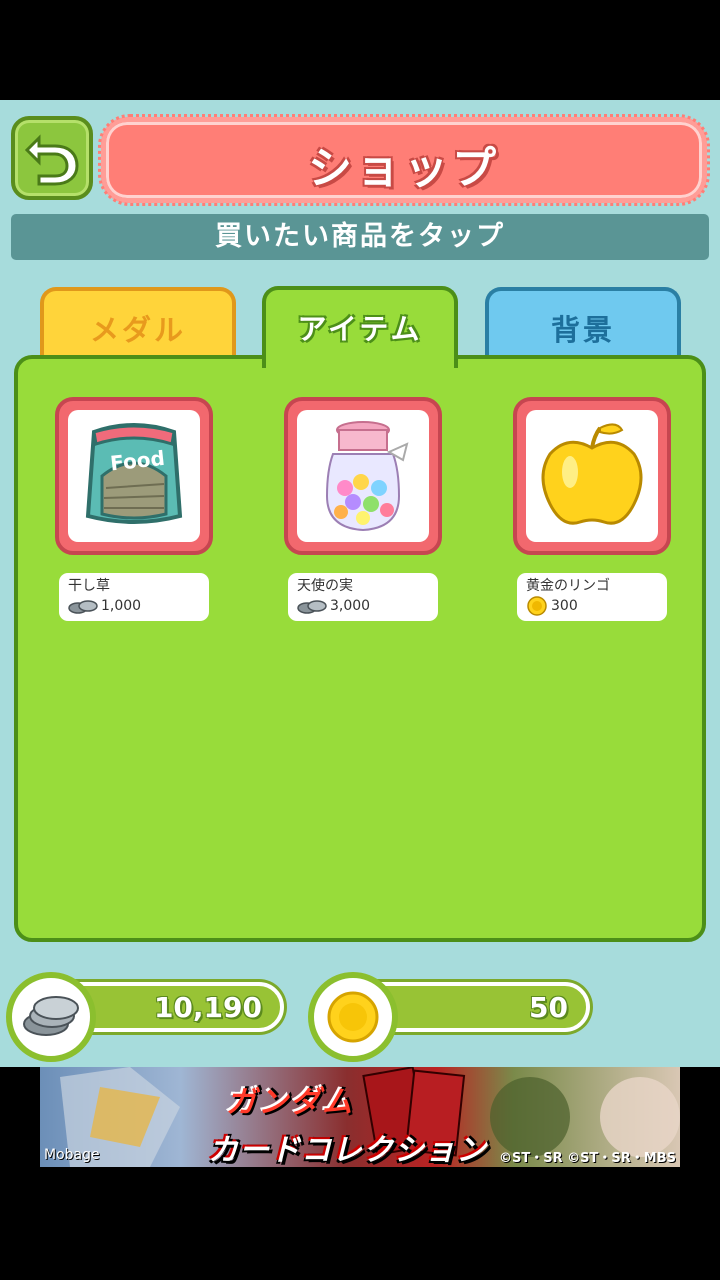 Image resolution: width=720 pixels, height=1280 pixels. I want to click on item-name: 黄金のリンゴ, so click(568, 586).